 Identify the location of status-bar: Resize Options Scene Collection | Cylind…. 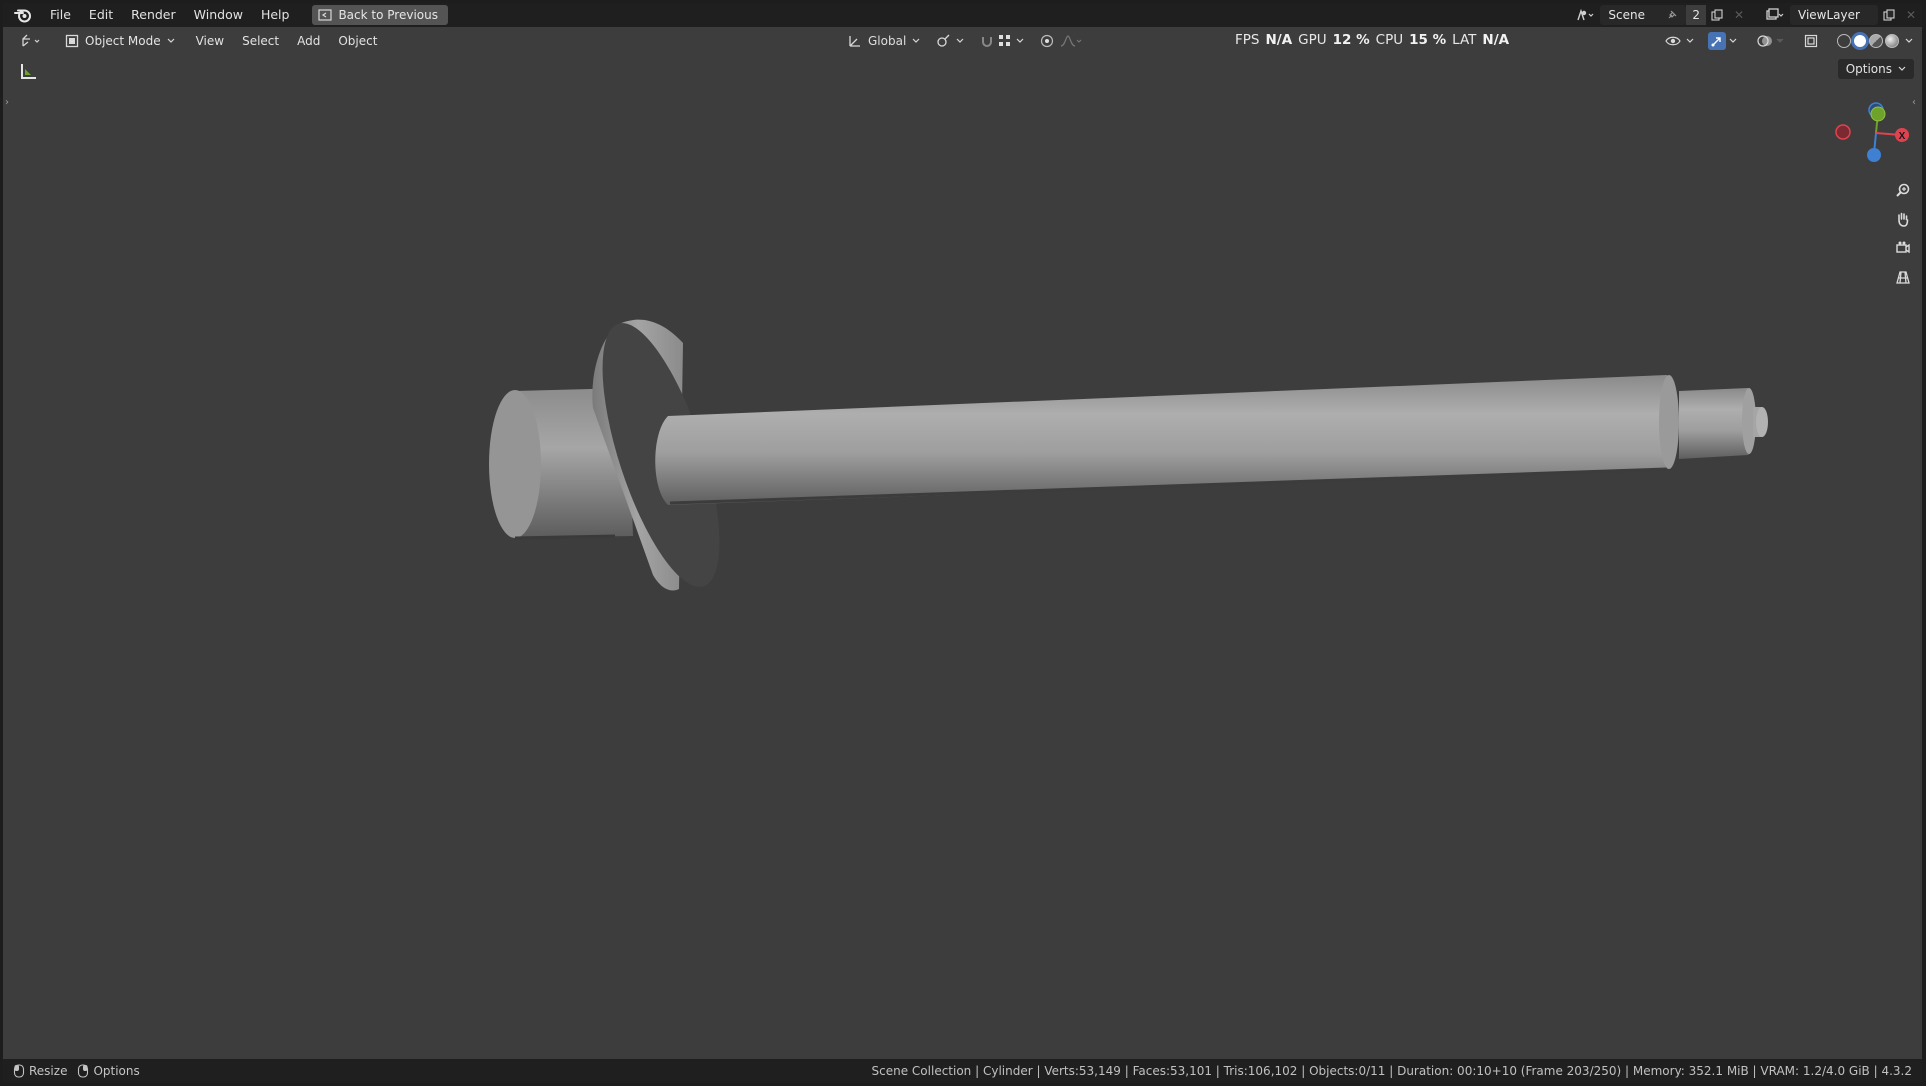
(962, 1071).